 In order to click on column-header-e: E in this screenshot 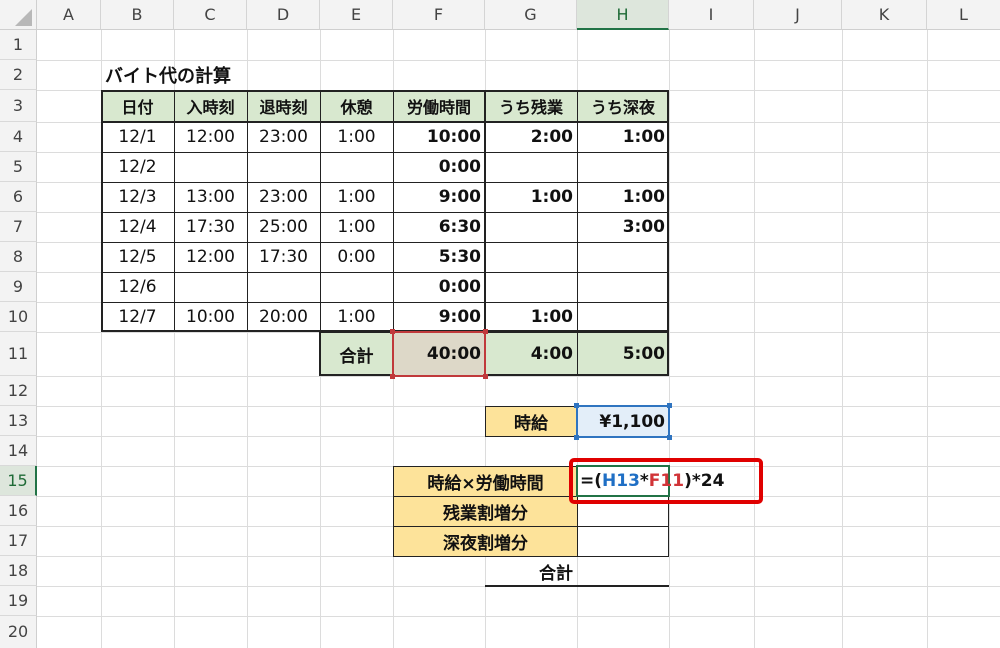, I will do `click(356, 15)`.